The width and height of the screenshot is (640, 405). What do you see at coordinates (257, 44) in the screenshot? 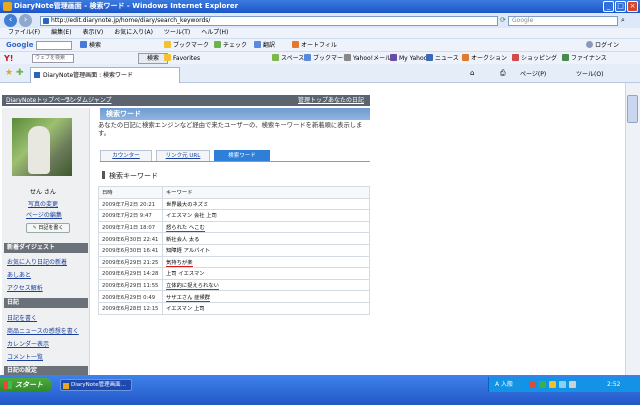
I see `translate-icon` at bounding box center [257, 44].